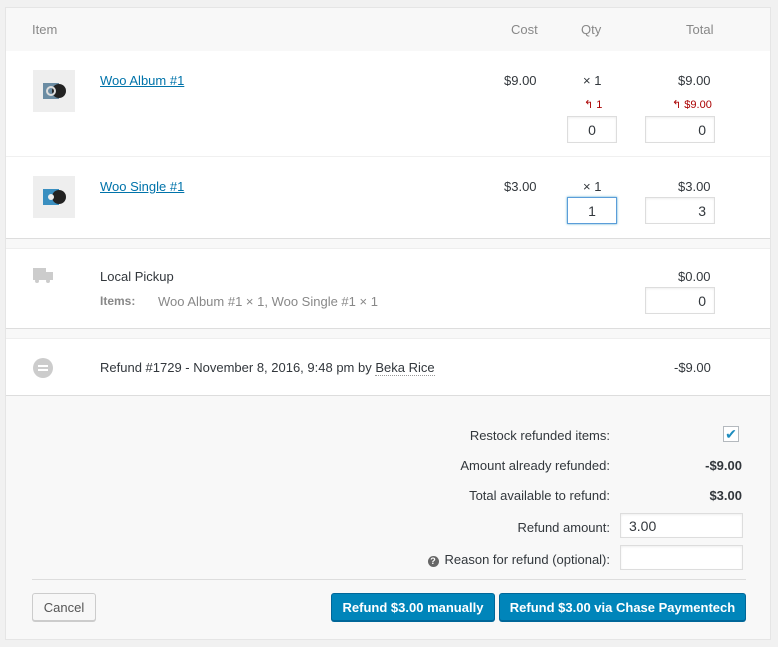  Describe the element at coordinates (43, 275) in the screenshot. I see `truck-icon` at that location.